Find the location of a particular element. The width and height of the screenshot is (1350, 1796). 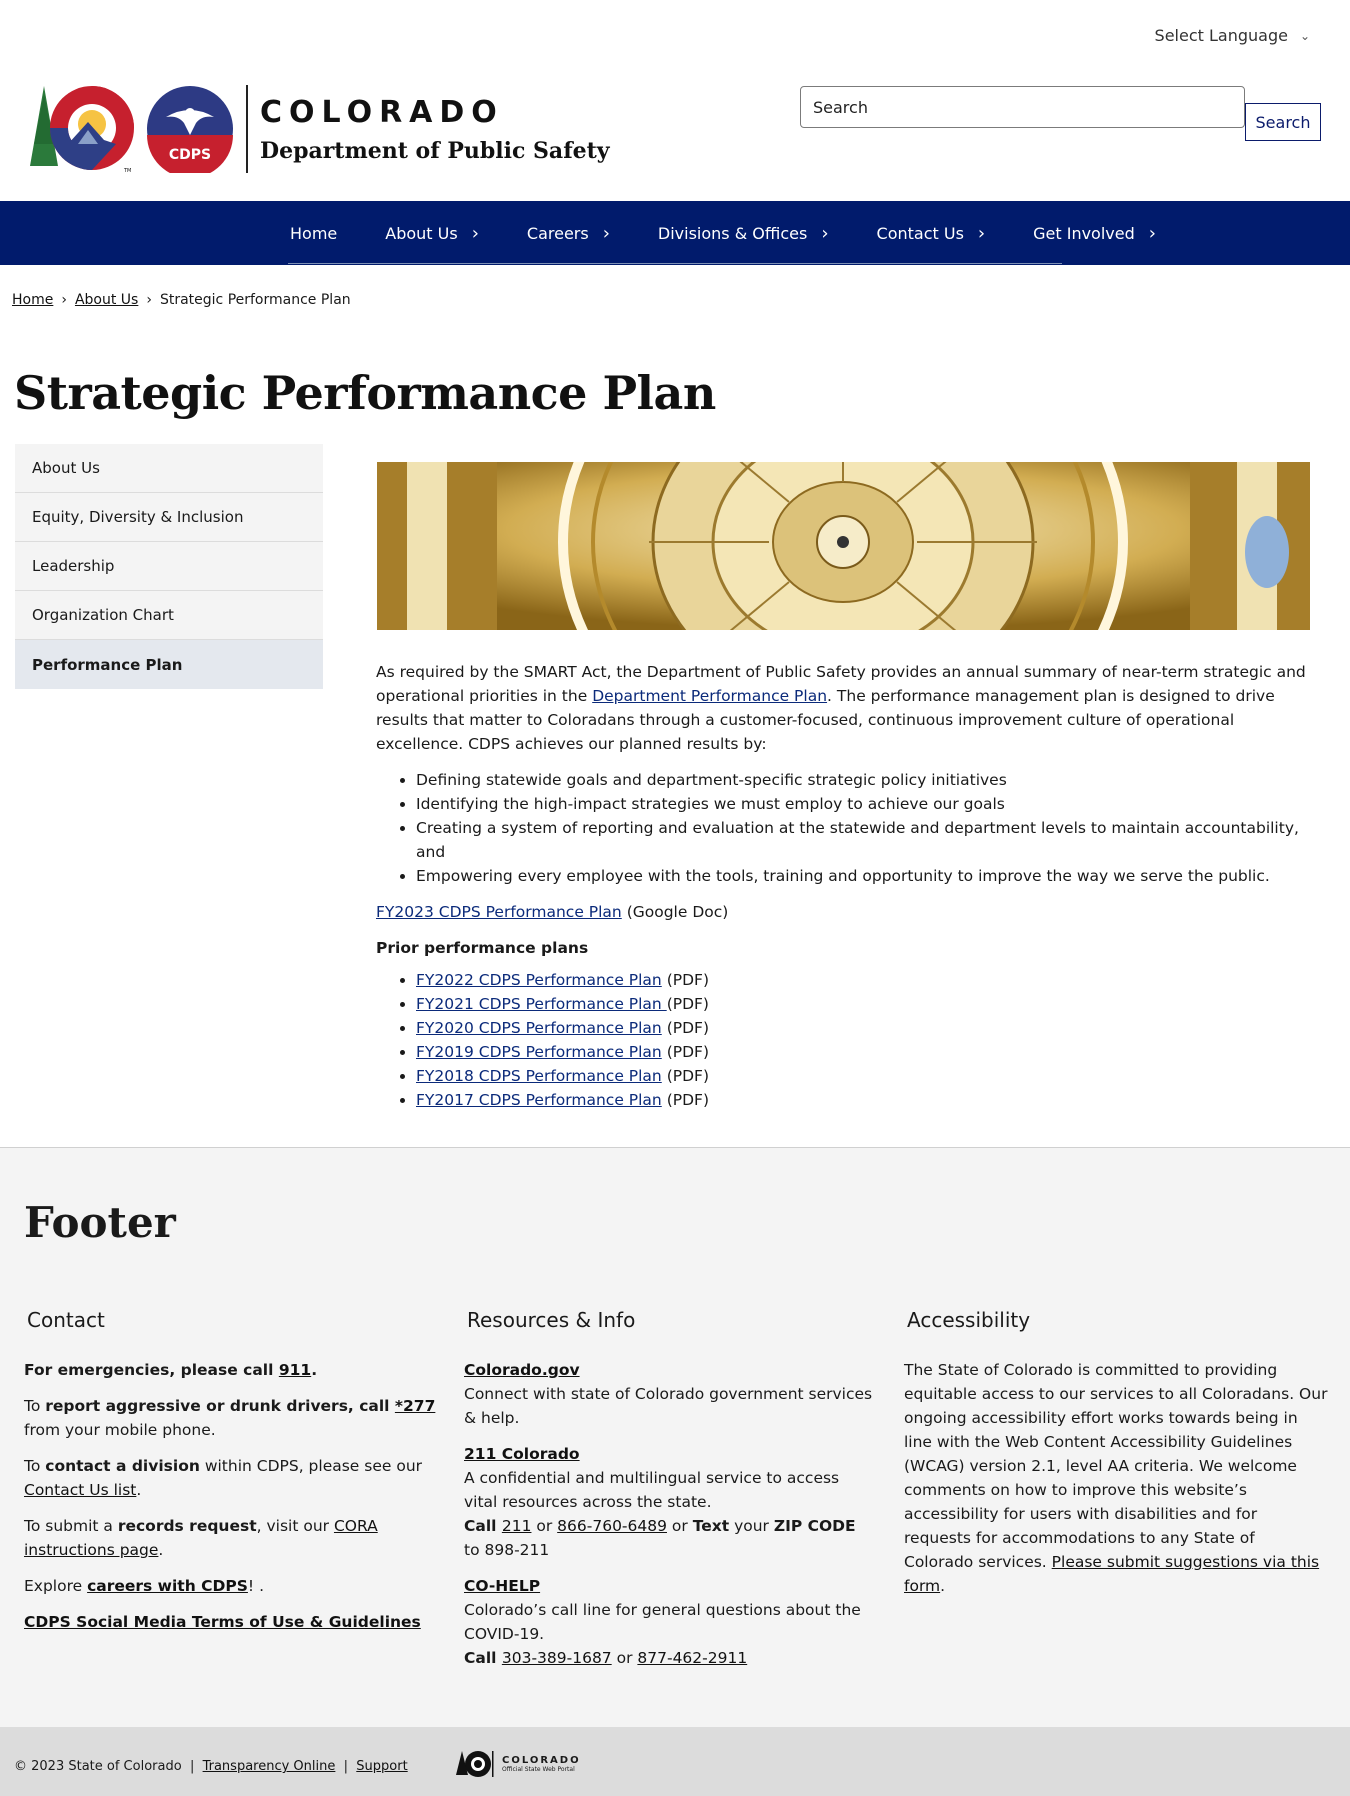

search-button: Search is located at coordinates (1283, 122).